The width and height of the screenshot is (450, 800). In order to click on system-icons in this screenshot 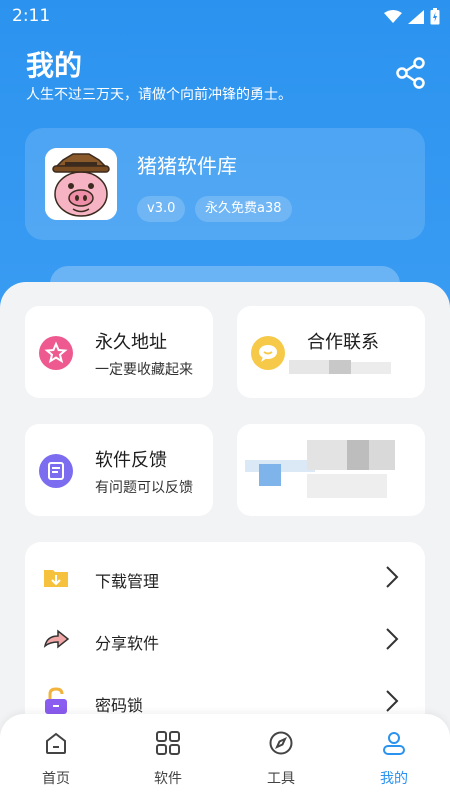, I will do `click(412, 16)`.